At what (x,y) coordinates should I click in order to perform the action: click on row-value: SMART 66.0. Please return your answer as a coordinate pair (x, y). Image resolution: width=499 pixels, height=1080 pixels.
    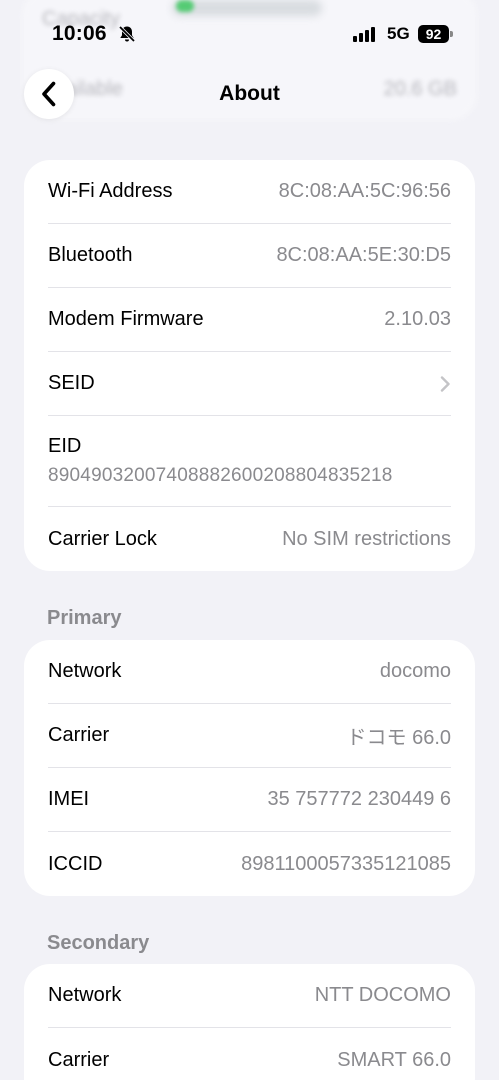
    Looking at the image, I should click on (394, 1059).